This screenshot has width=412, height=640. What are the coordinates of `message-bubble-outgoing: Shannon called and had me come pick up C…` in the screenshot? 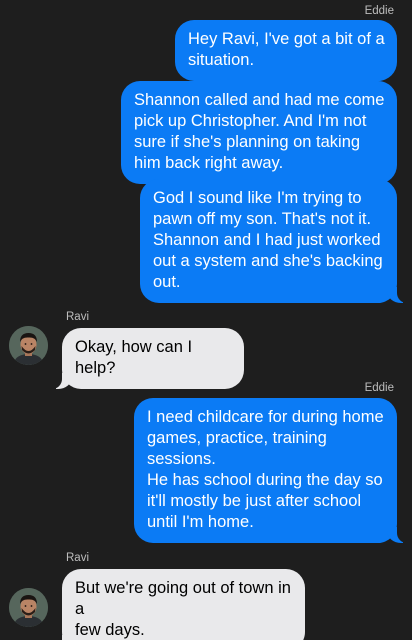 It's located at (259, 132).